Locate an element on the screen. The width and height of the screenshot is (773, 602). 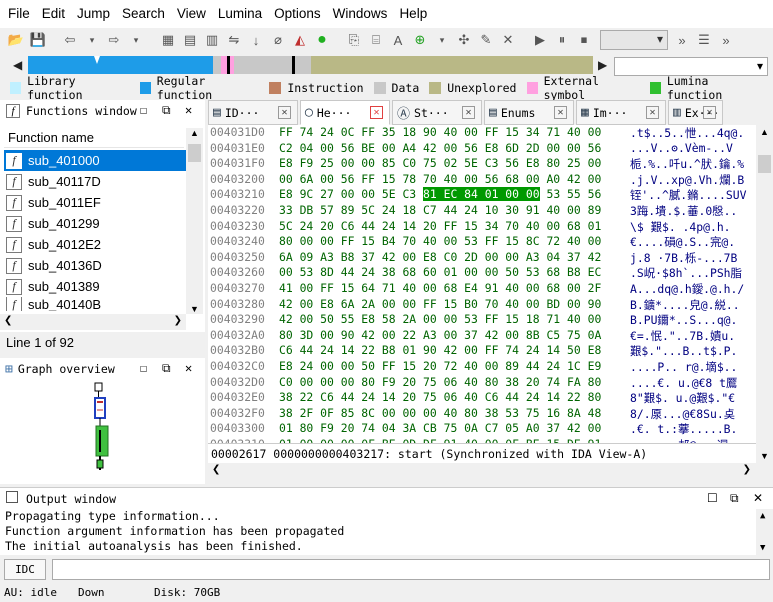
text-search-icon: ▤ is located at coordinates (190, 40).